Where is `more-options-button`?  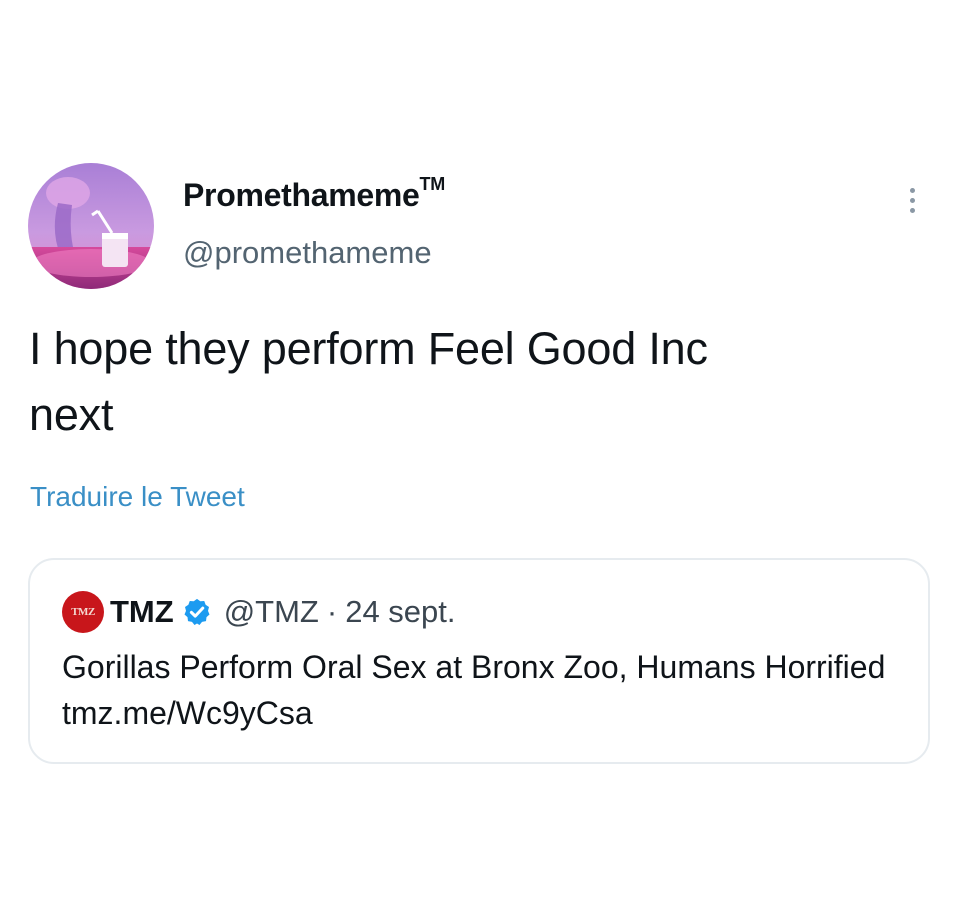
more-options-button is located at coordinates (912, 200).